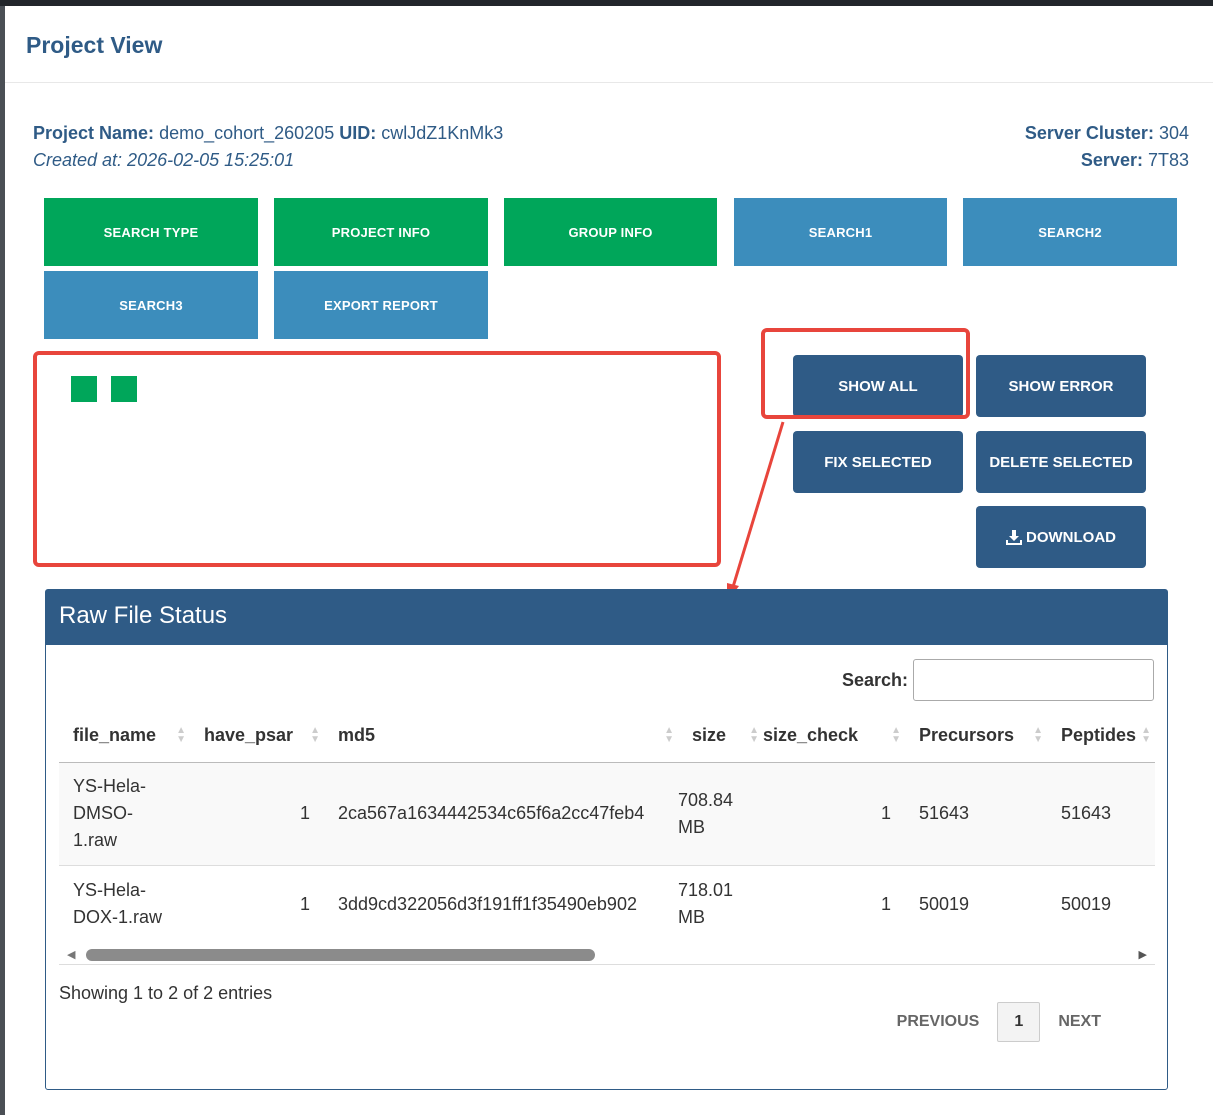 This screenshot has height=1115, width=1213. I want to click on page-1-button: 1, so click(1019, 1022).